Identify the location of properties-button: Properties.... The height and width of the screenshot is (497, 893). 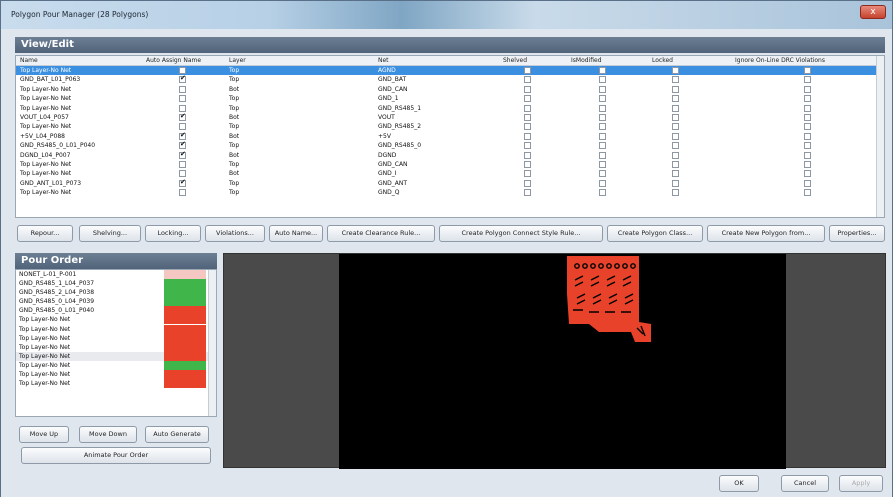
(857, 233).